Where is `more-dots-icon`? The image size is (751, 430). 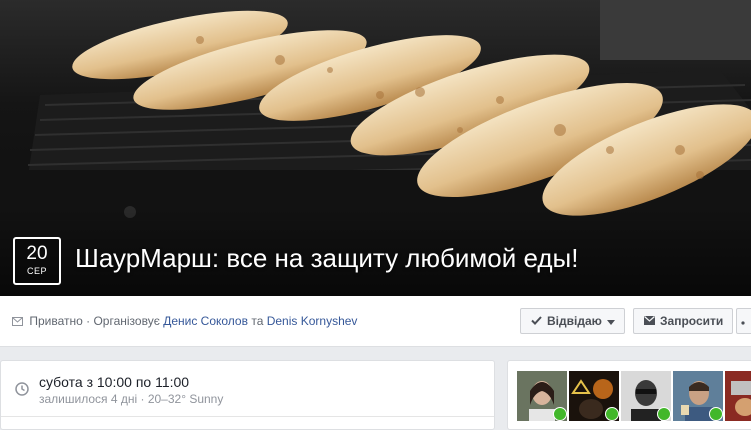
more-dots-icon is located at coordinates (744, 321).